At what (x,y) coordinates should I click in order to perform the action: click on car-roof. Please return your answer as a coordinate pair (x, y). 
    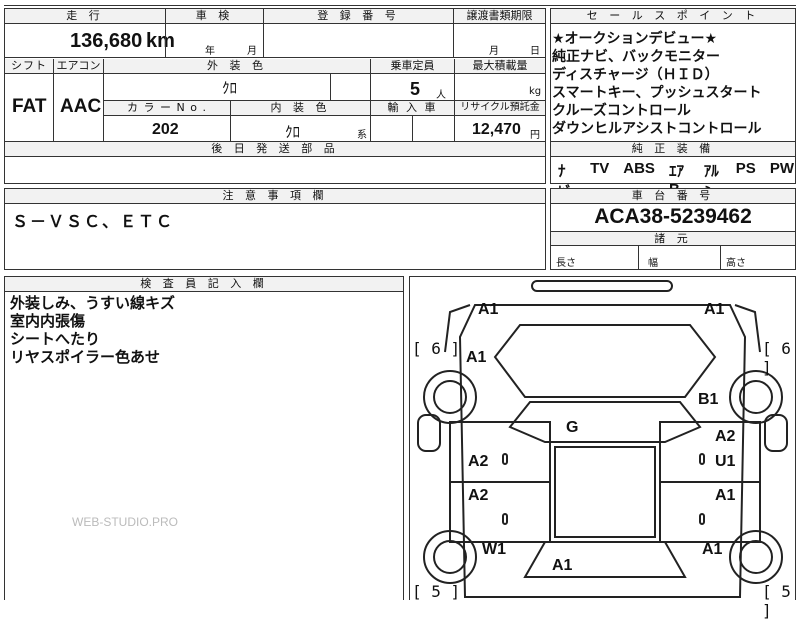
    Looking at the image, I should click on (605, 492).